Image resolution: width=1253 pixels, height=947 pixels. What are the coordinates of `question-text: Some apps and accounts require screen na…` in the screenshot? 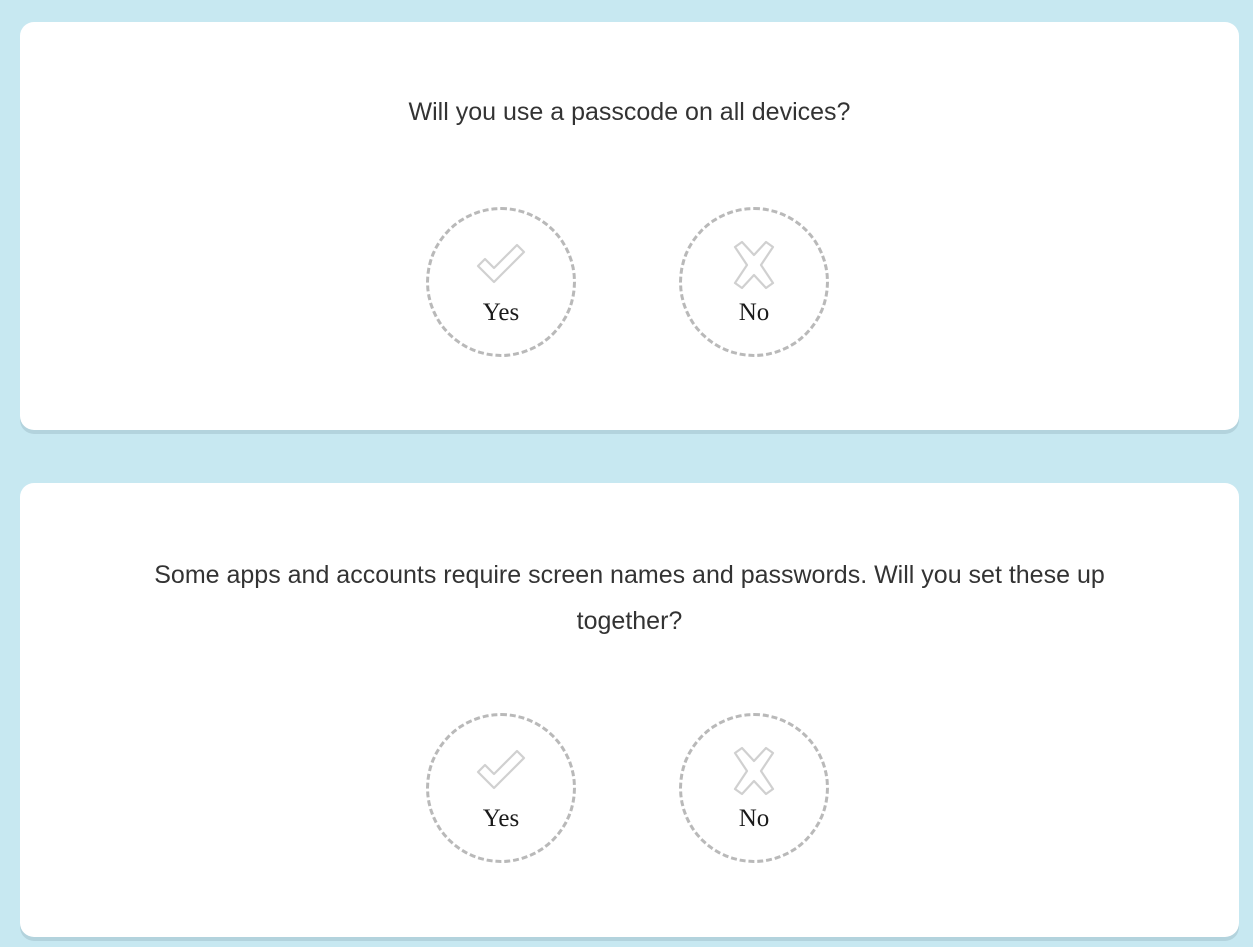 It's located at (629, 598).